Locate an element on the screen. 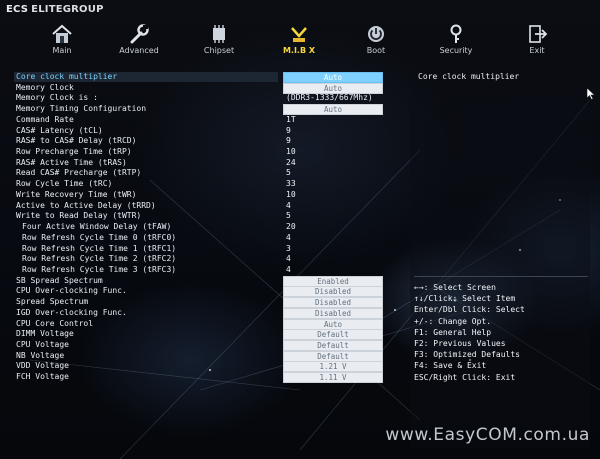 The height and width of the screenshot is (459, 600). setting-label: Memory Clock is located at coordinates (45, 88).